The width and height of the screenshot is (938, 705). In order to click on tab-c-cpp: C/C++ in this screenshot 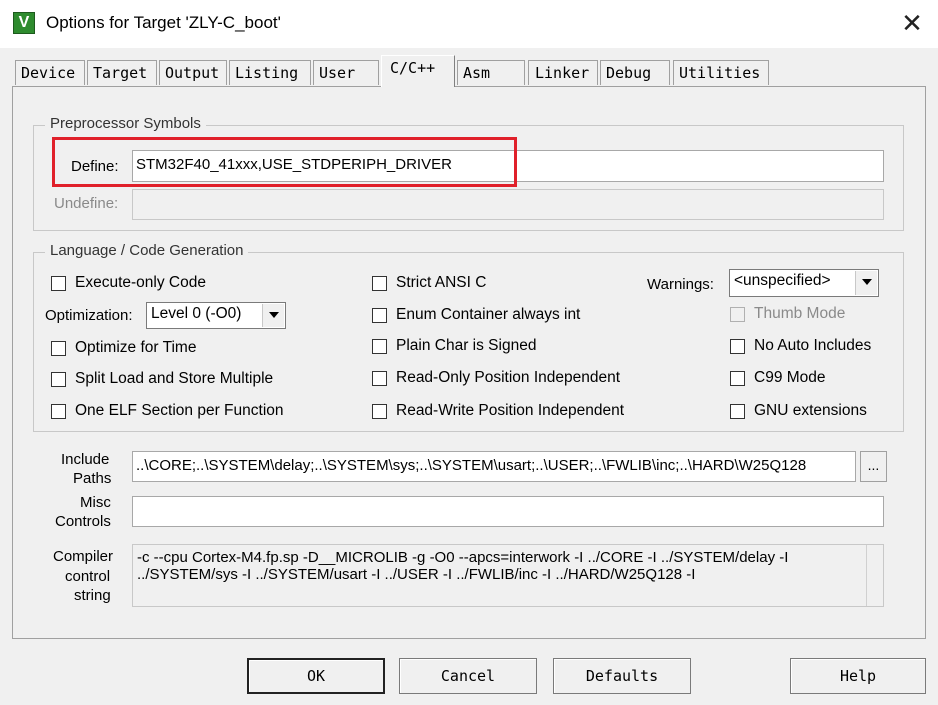, I will do `click(418, 71)`.